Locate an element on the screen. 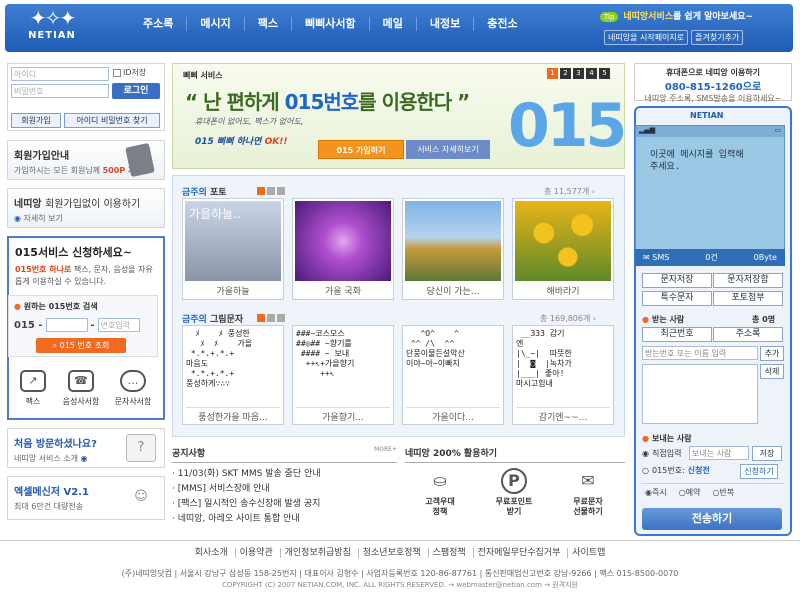  usage-label: 받기 is located at coordinates (514, 511).